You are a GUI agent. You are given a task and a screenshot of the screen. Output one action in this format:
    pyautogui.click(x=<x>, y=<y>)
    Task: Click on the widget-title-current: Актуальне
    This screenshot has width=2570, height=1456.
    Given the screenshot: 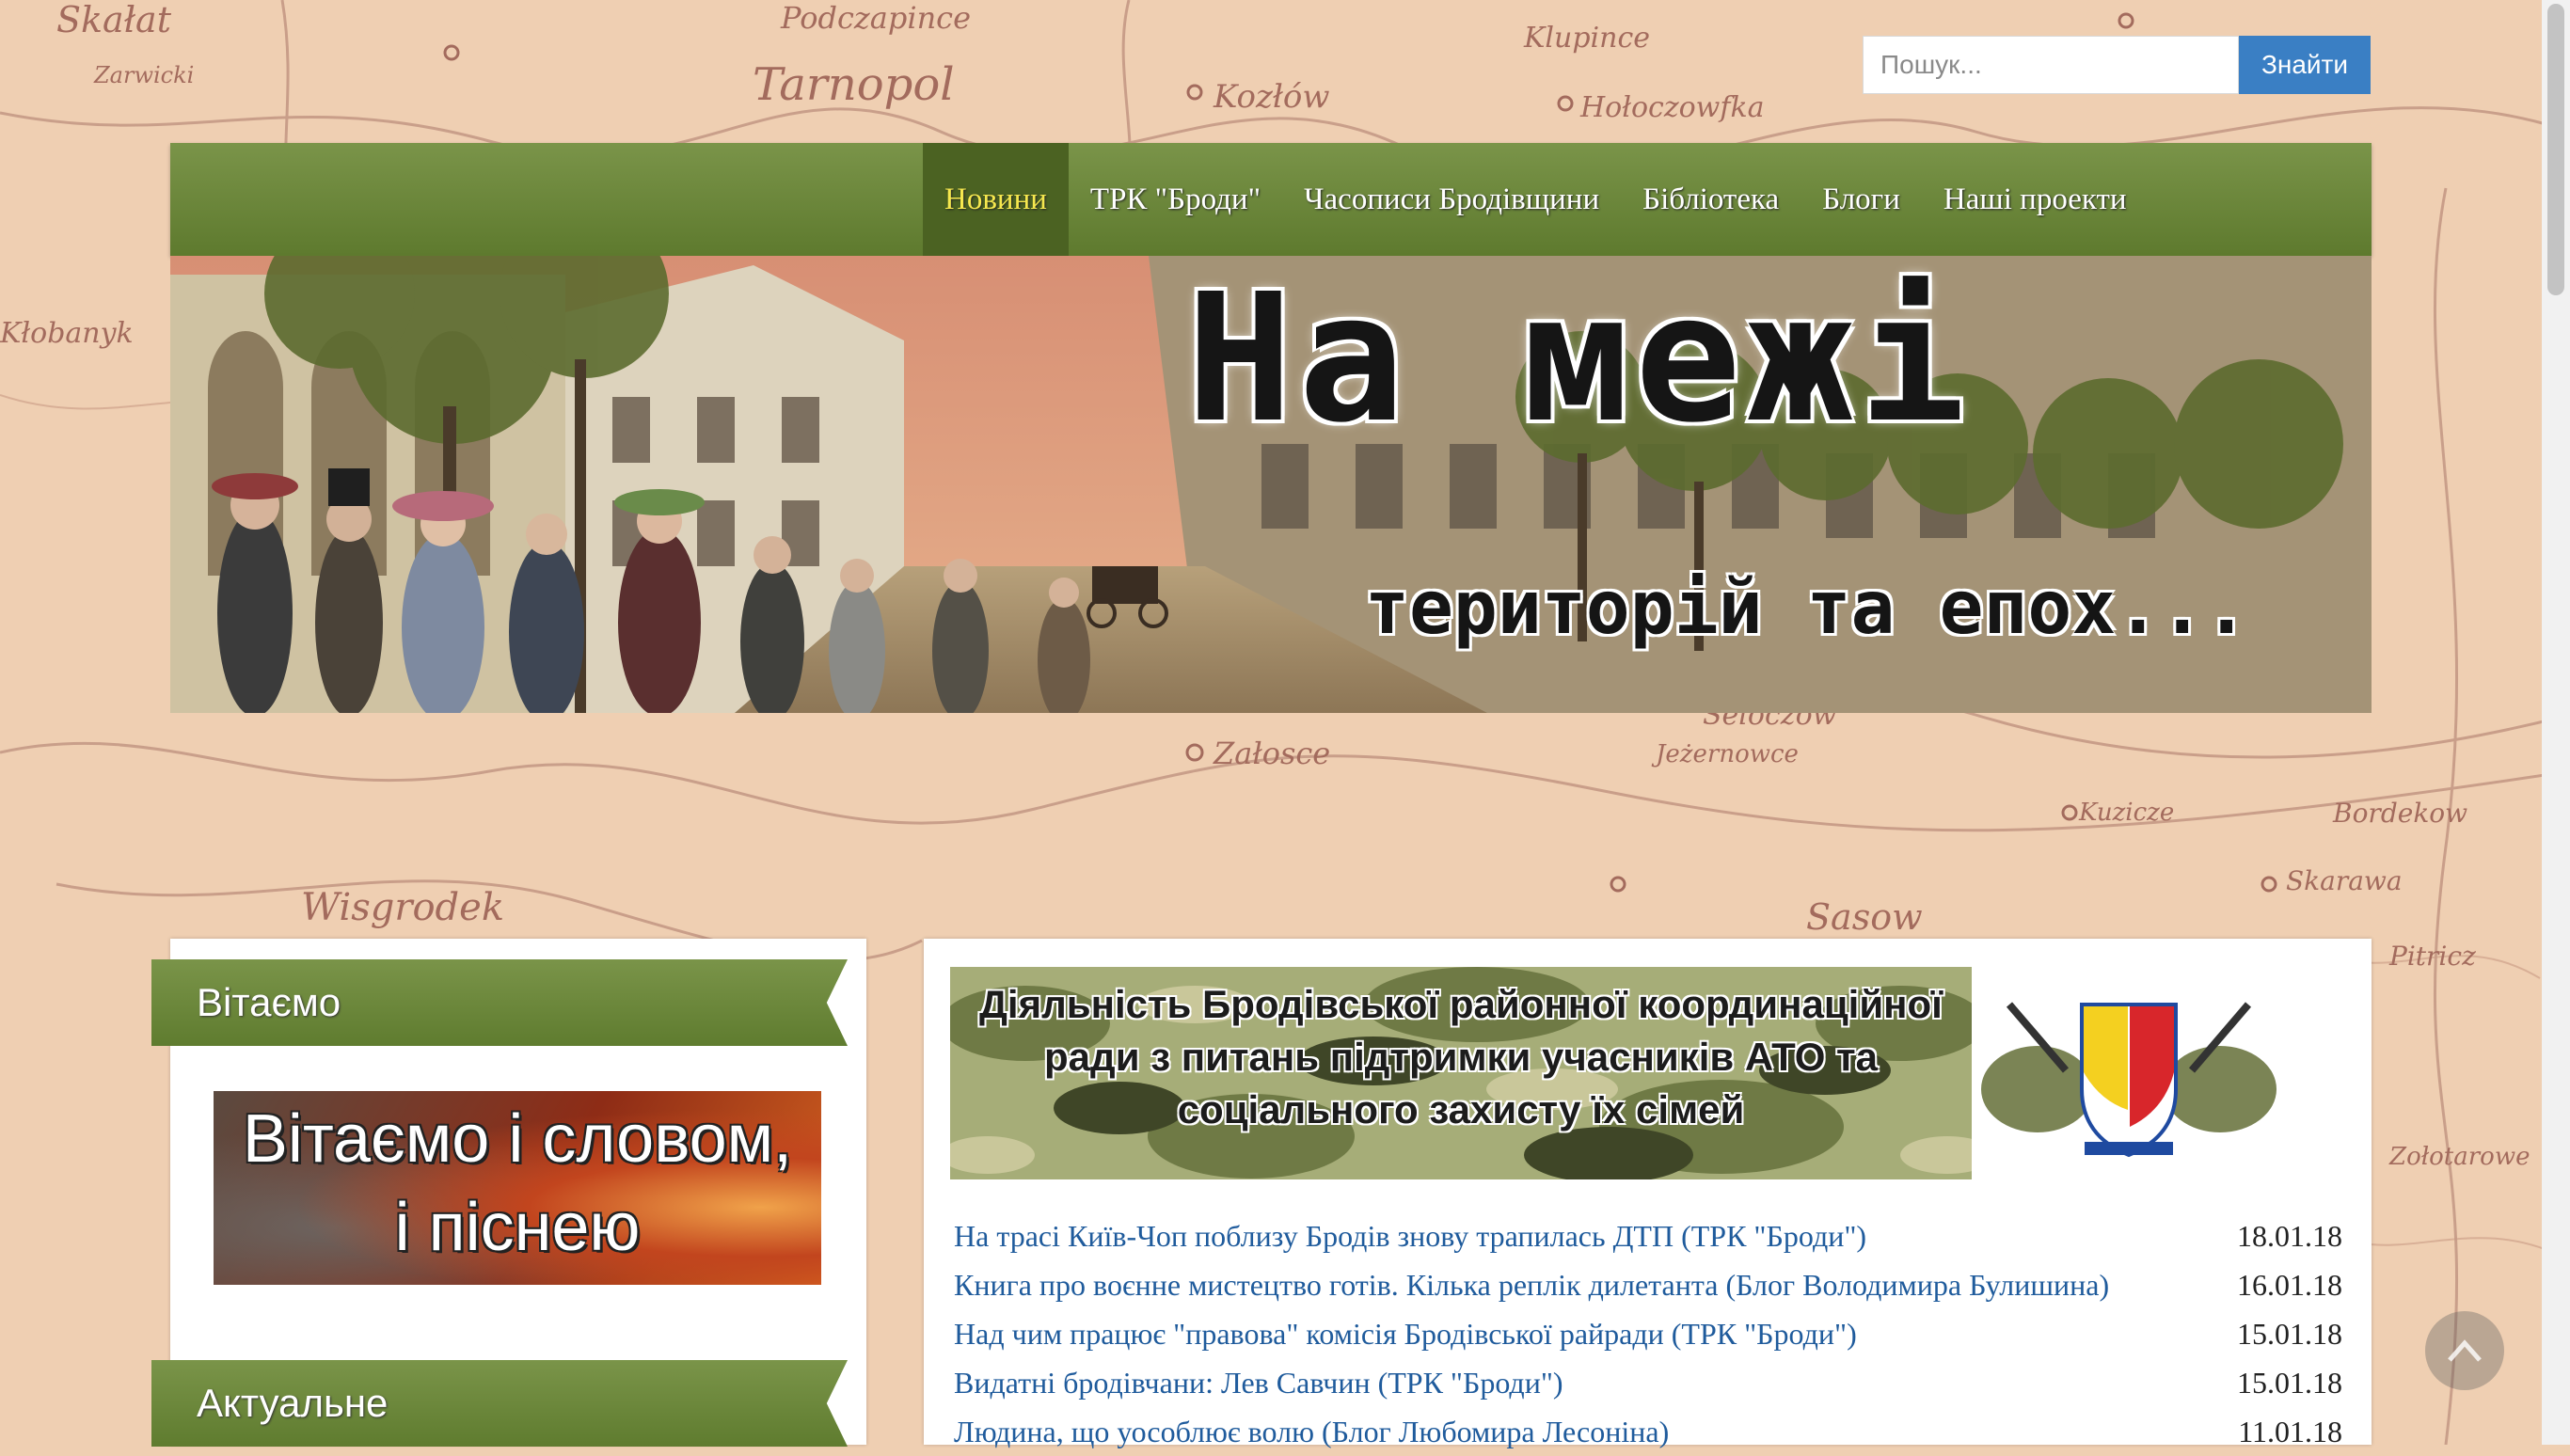 What is the action you would take?
    pyautogui.click(x=499, y=1403)
    